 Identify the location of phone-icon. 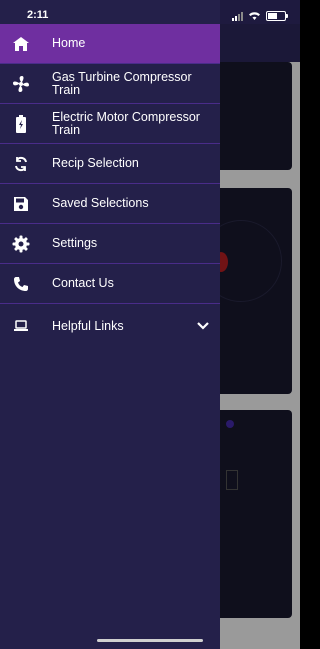
(21, 284).